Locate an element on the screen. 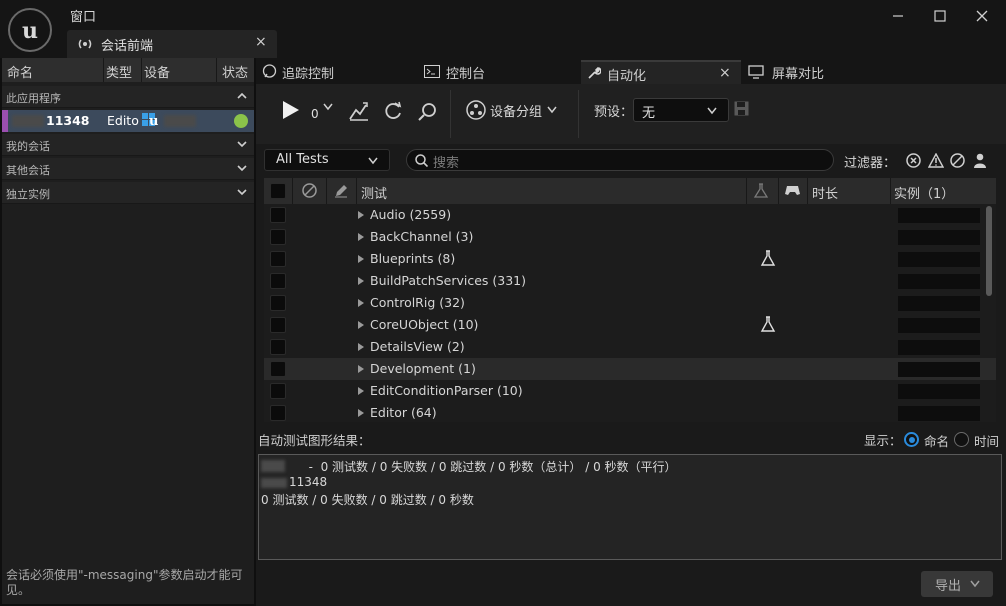 The image size is (1006, 606). table-row: EditConditionParser (10) is located at coordinates (630, 391).